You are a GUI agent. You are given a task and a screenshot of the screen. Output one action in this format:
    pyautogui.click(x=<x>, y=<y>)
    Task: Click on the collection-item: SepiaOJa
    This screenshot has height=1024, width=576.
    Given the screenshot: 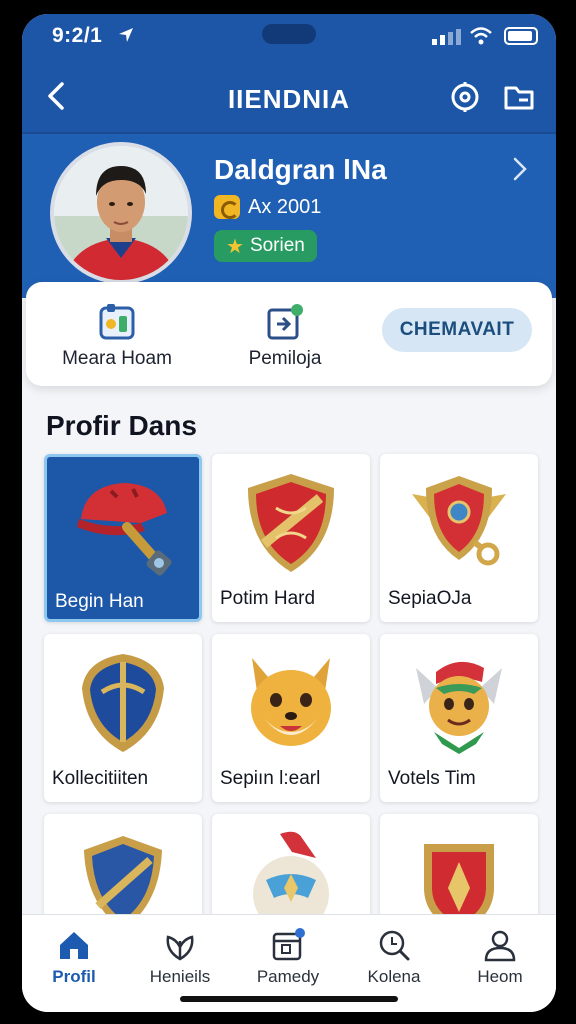 What is the action you would take?
    pyautogui.click(x=459, y=538)
    